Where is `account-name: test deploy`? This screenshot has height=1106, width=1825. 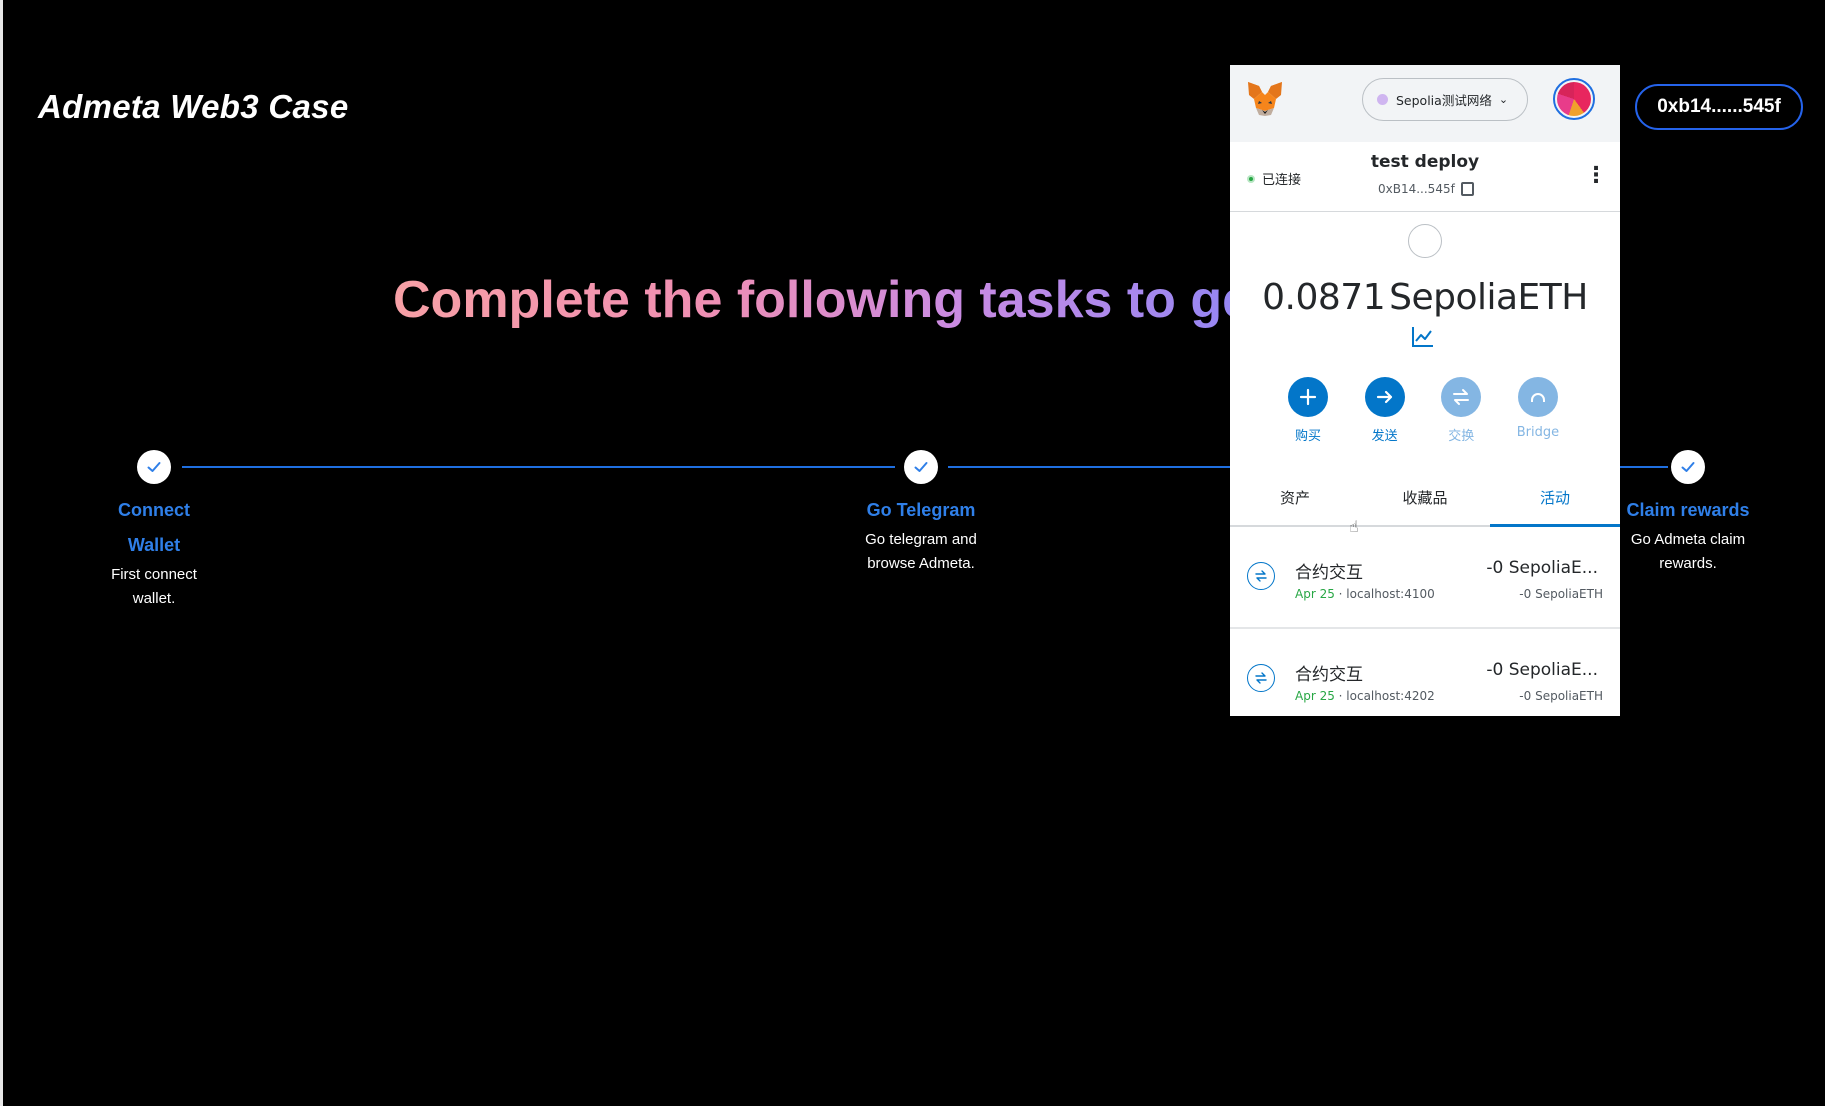
account-name: test deploy is located at coordinates (1425, 162).